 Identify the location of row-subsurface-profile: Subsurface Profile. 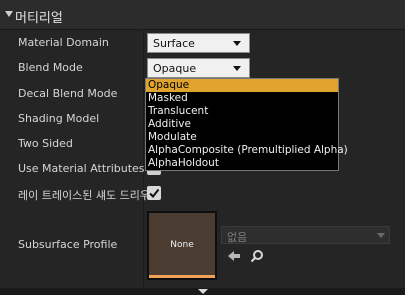
(71, 244).